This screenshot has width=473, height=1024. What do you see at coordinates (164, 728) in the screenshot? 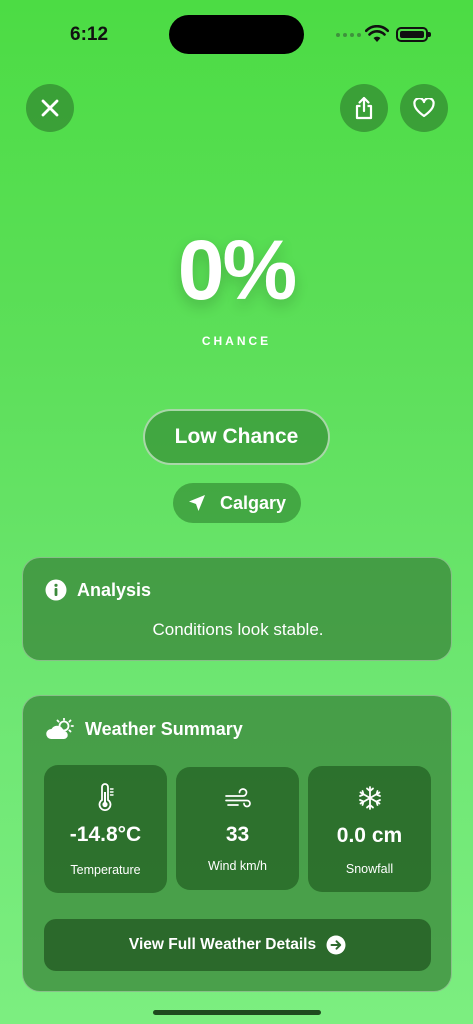
I see `weather-summary-title: Weather Summary` at bounding box center [164, 728].